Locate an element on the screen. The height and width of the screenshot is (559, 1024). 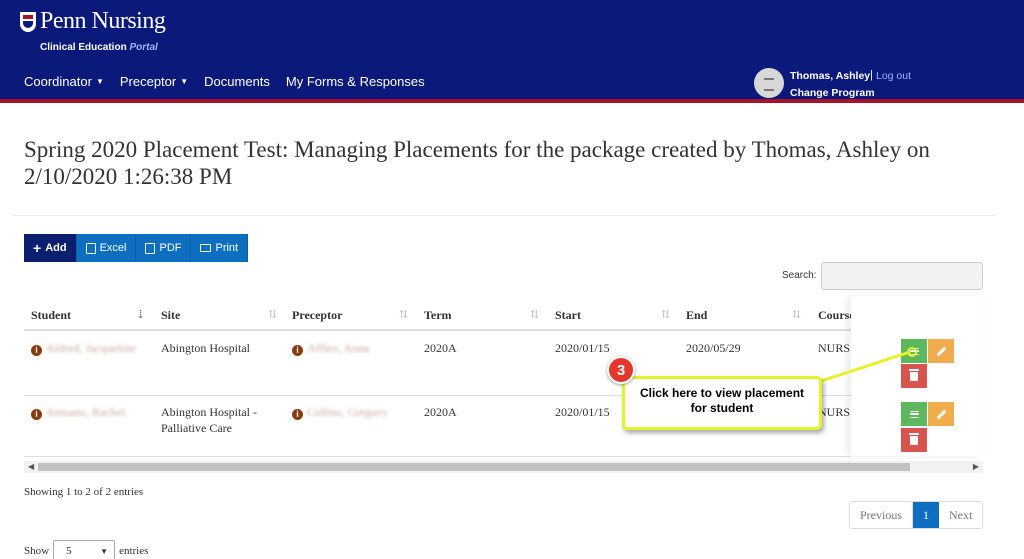
tutorial-callout: Click here to view placement for student is located at coordinates (722, 403).